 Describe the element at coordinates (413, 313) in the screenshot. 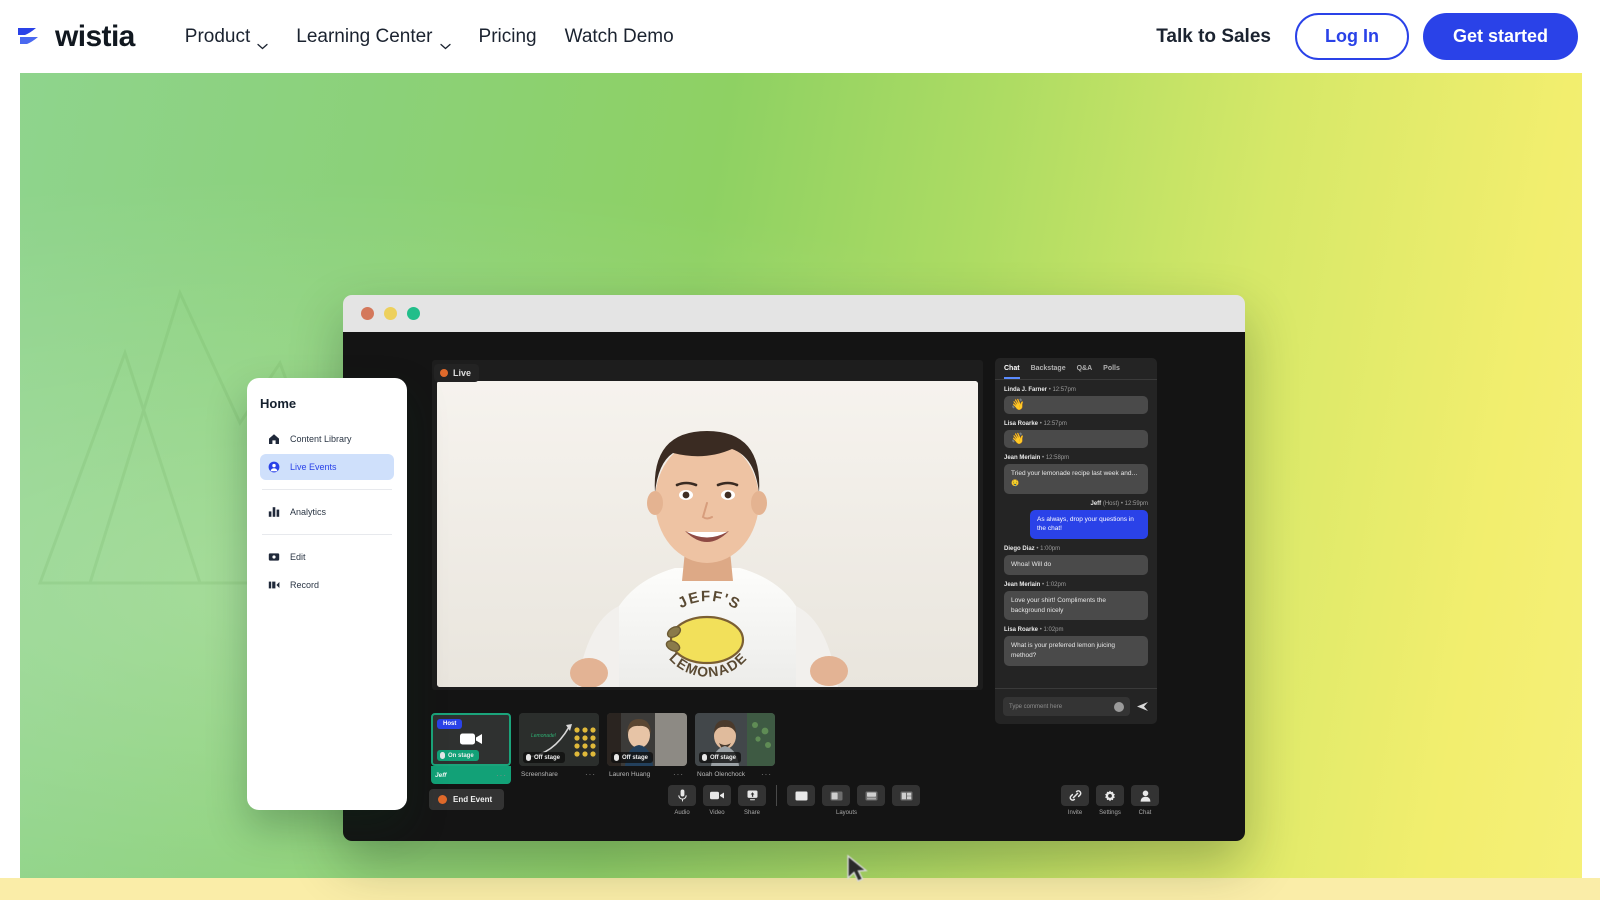

I see `window-maximize-icon` at that location.